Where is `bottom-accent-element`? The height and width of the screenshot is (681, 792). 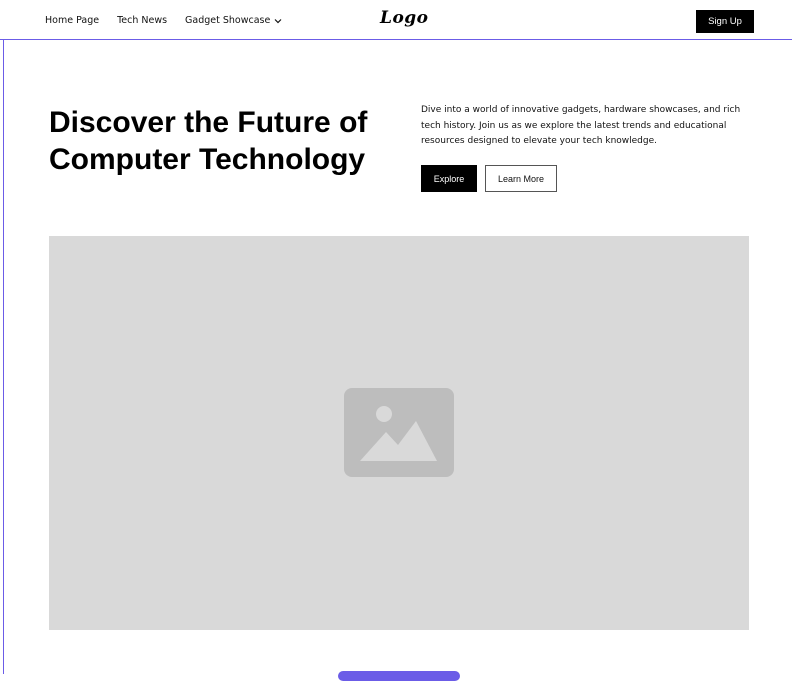 bottom-accent-element is located at coordinates (399, 676).